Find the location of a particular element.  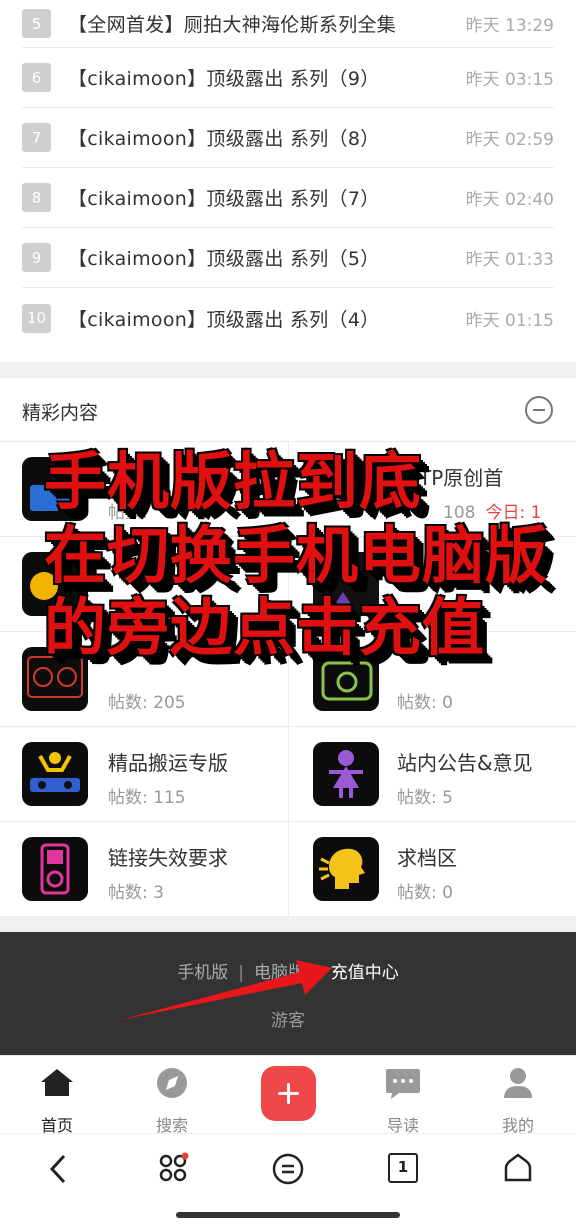

system-navigation-bar: 1 is located at coordinates (288, 1180).